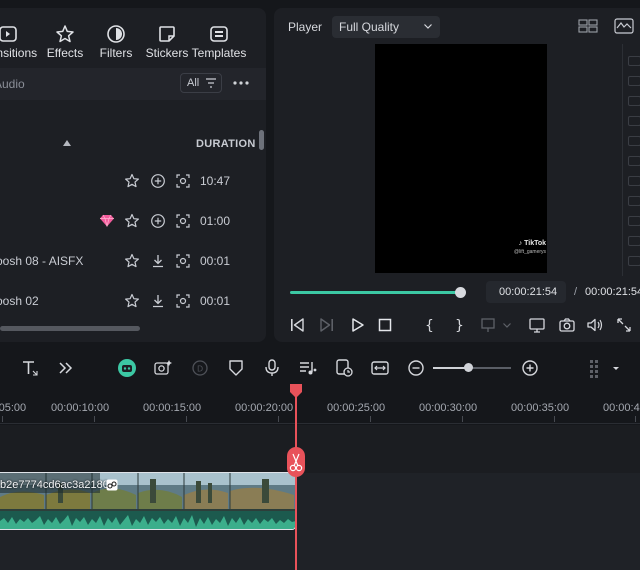 The width and height of the screenshot is (640, 570). I want to click on player-label: Player, so click(305, 27).